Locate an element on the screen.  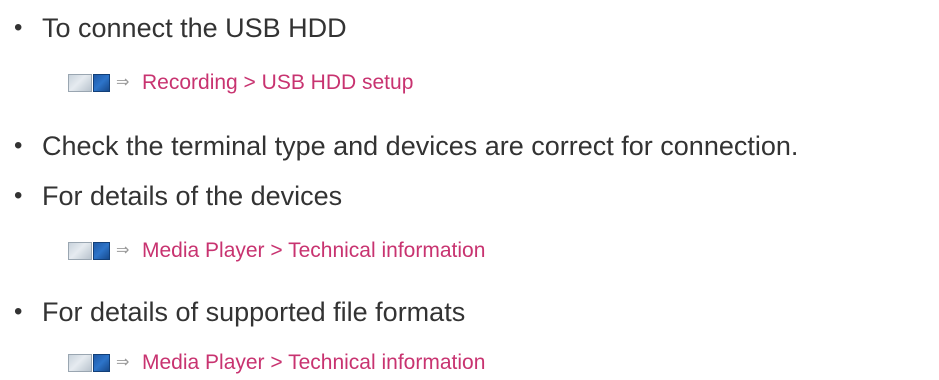
link-recording-usb-hdd-setup: ⇒ Recording > USB HDD setup is located at coordinates (240, 83).